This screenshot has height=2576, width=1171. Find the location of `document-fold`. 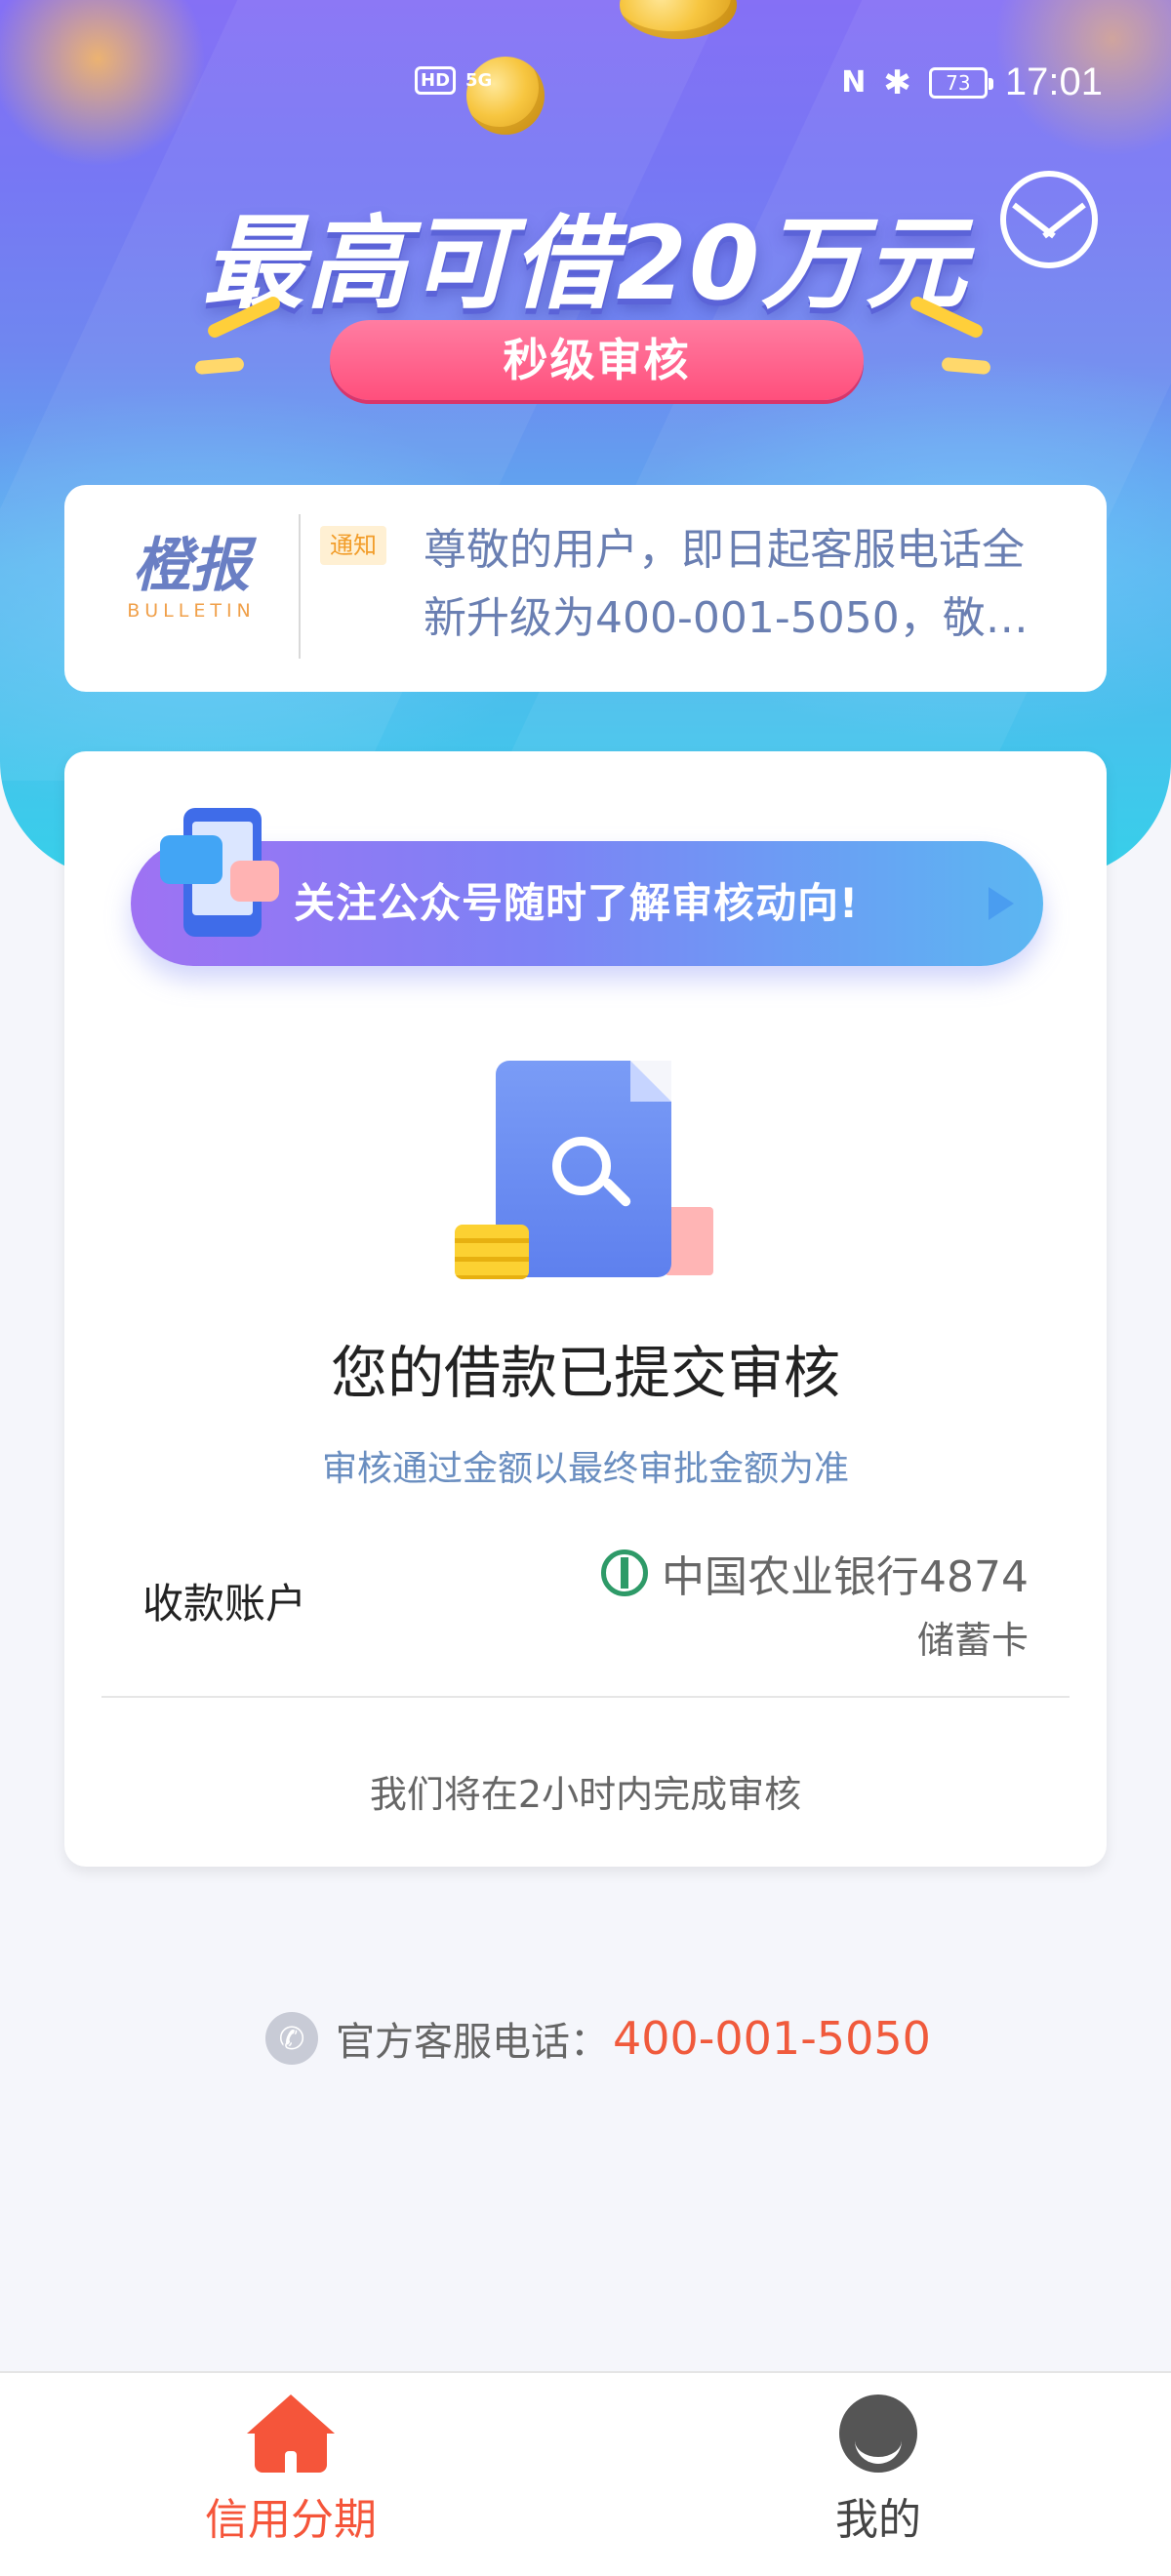

document-fold is located at coordinates (650, 1081).